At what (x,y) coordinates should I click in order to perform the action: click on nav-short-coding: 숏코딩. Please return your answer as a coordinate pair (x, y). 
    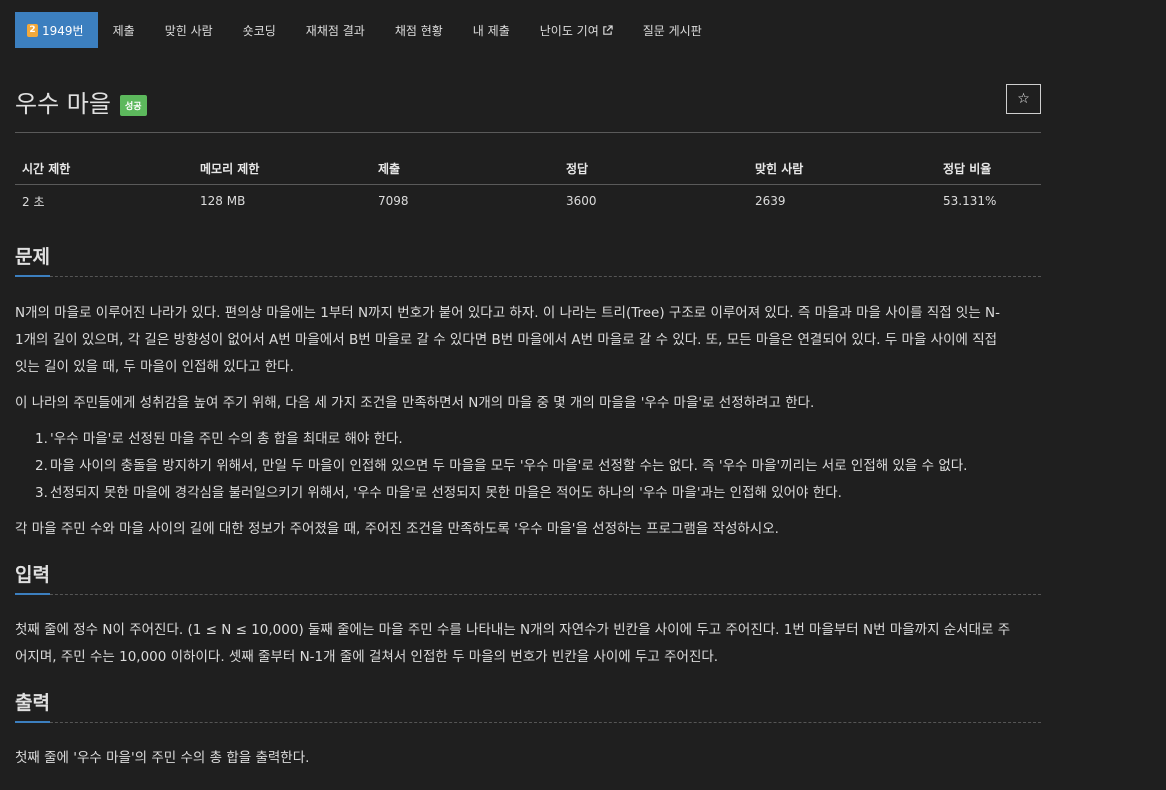
    Looking at the image, I should click on (259, 30).